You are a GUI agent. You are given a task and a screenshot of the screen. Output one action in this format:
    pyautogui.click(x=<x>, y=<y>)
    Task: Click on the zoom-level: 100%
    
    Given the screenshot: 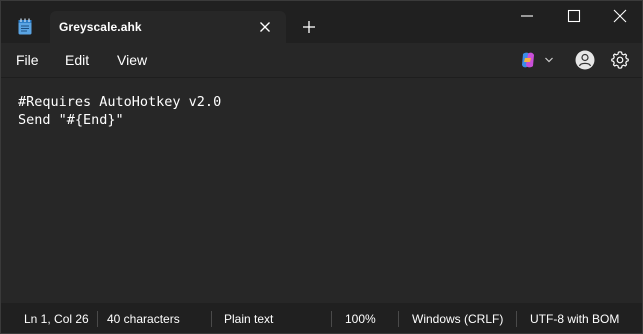 What is the action you would take?
    pyautogui.click(x=360, y=319)
    